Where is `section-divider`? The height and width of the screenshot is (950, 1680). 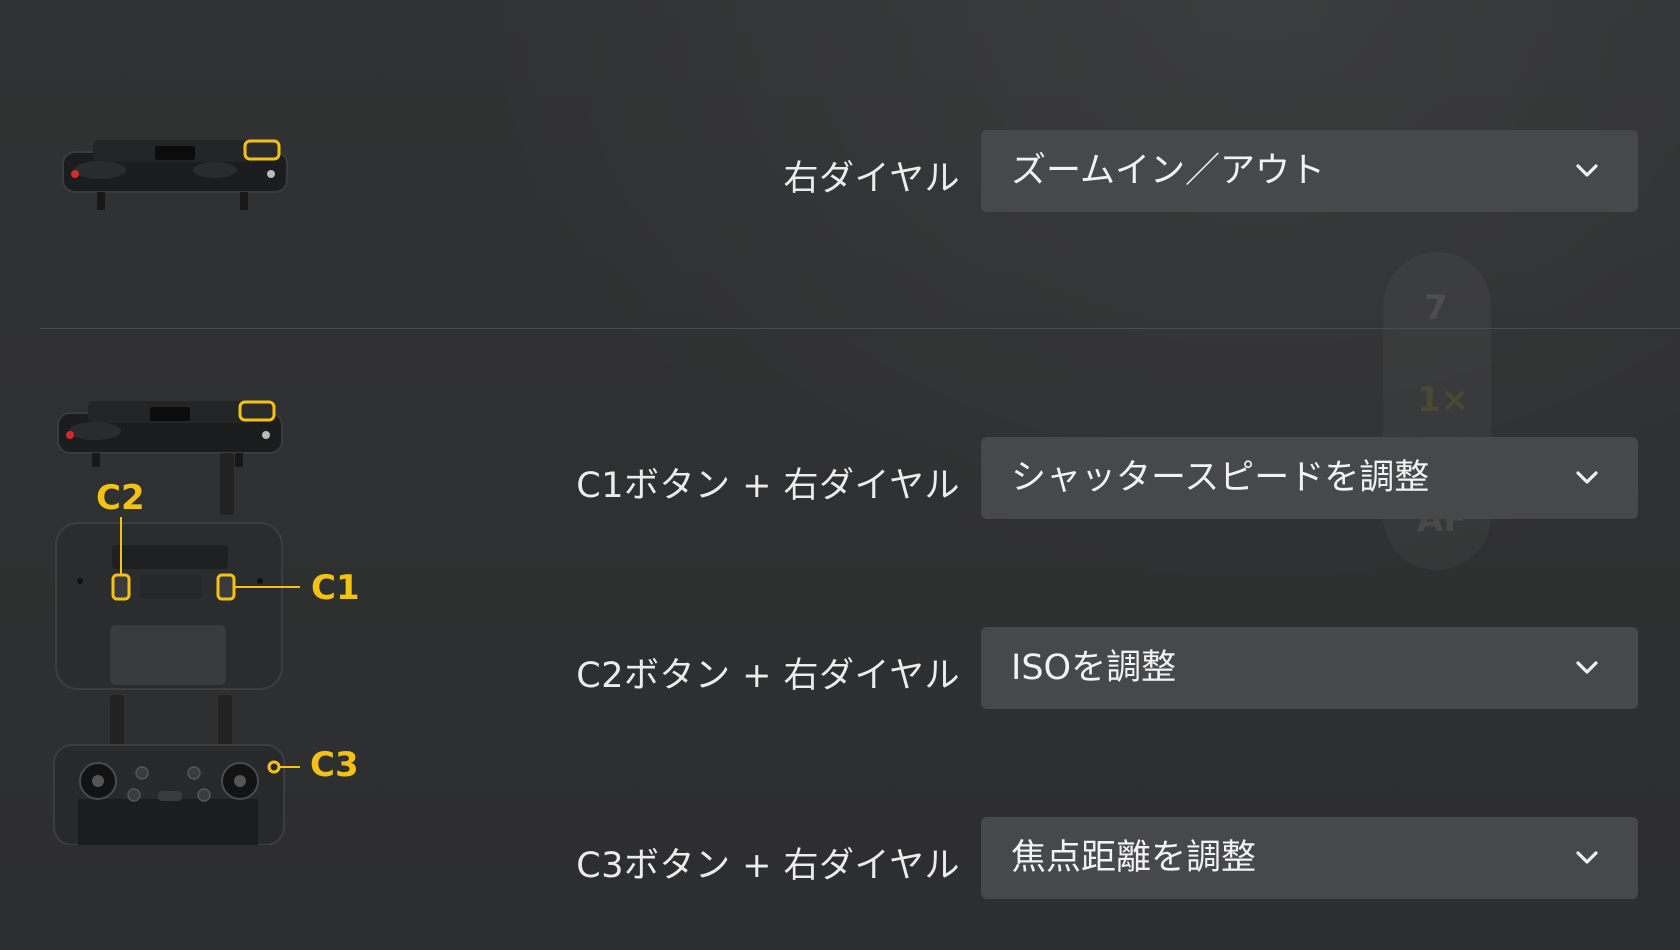
section-divider is located at coordinates (860, 328).